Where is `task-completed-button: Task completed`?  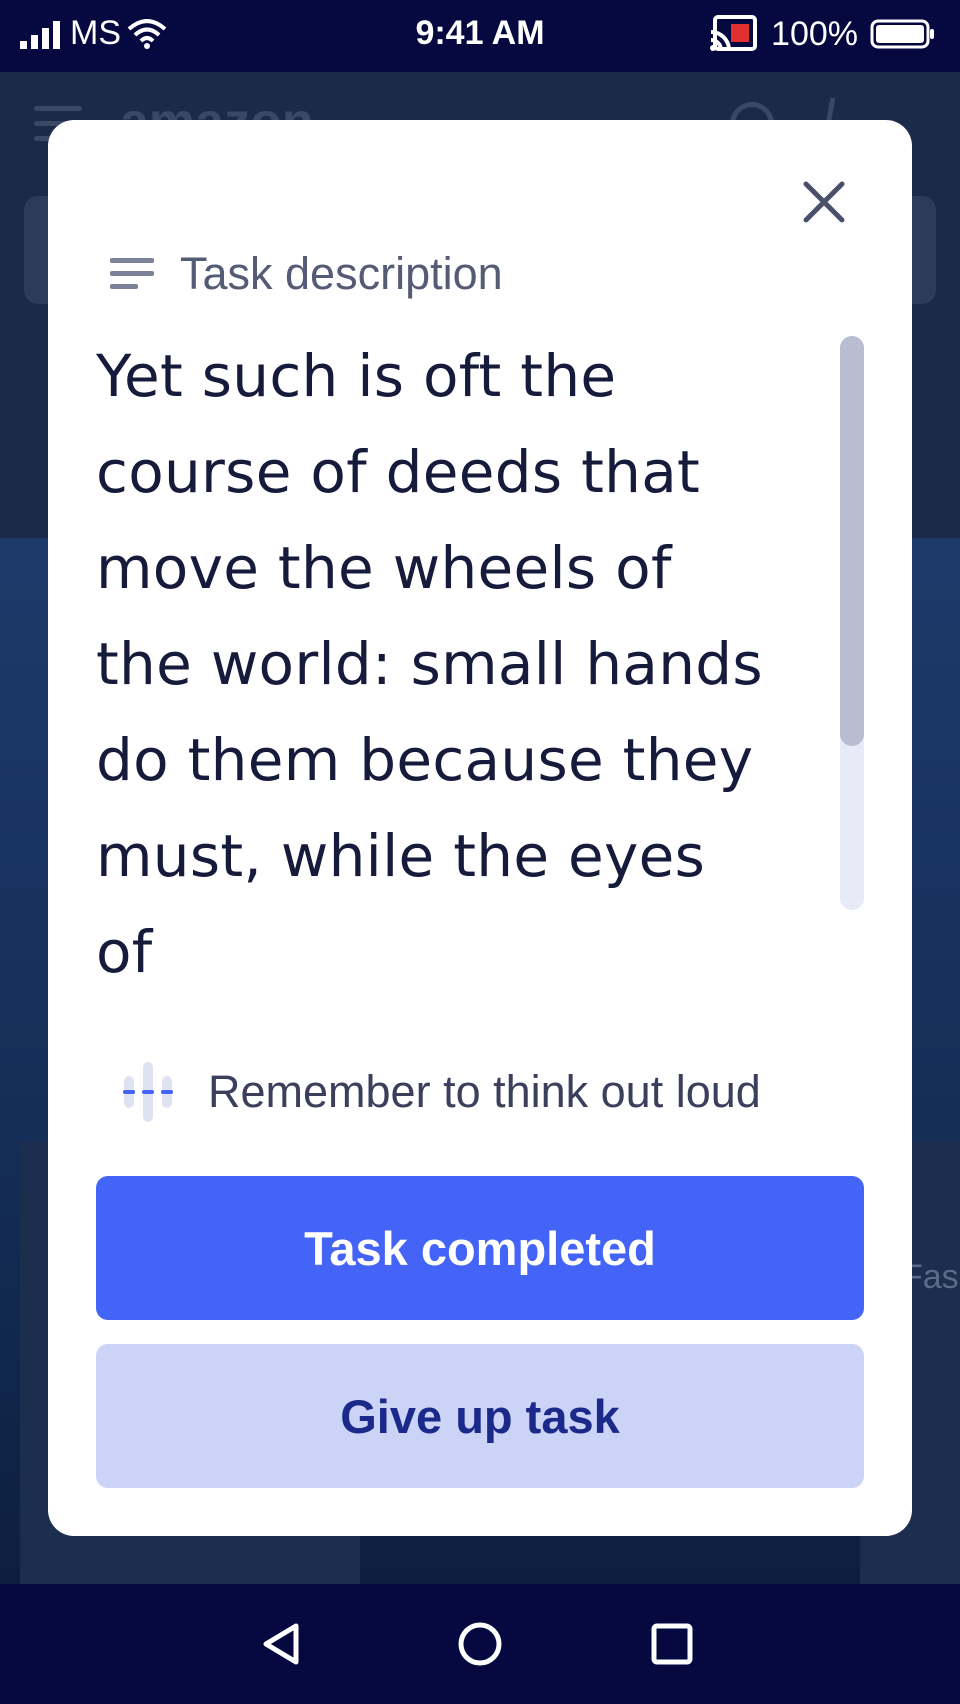
task-completed-button: Task completed is located at coordinates (480, 1248).